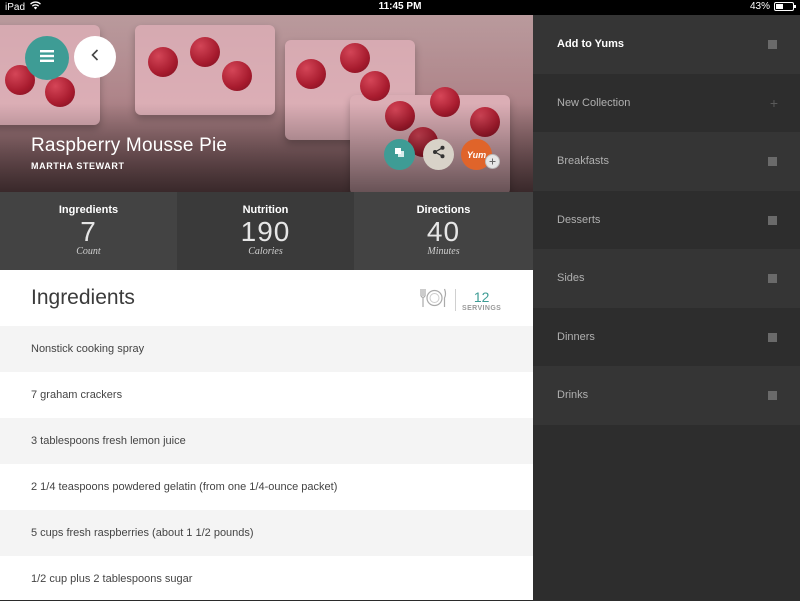  I want to click on sidebar-item-label: New Collection, so click(594, 102).